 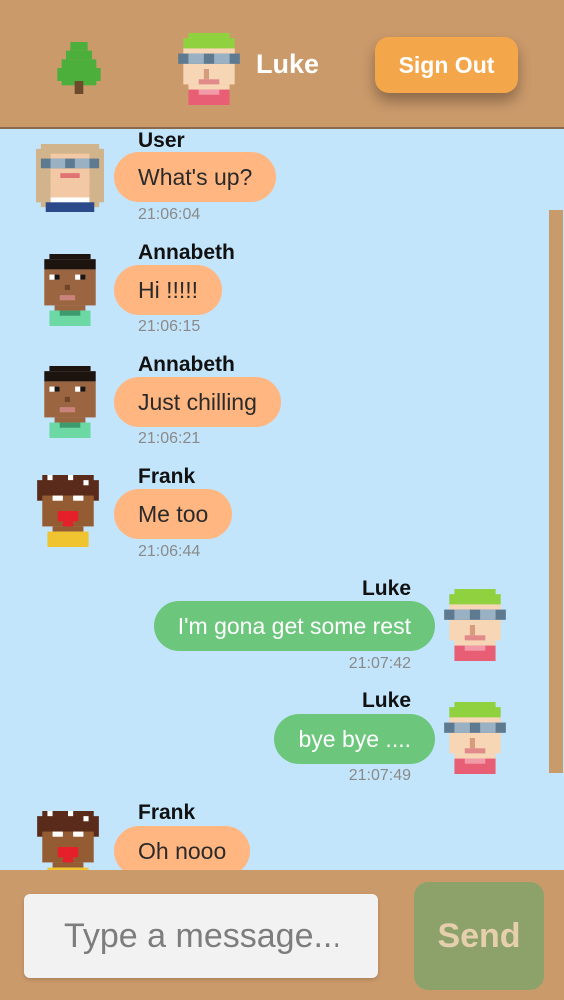 What do you see at coordinates (446, 65) in the screenshot?
I see `sign-out-button: Sign Out` at bounding box center [446, 65].